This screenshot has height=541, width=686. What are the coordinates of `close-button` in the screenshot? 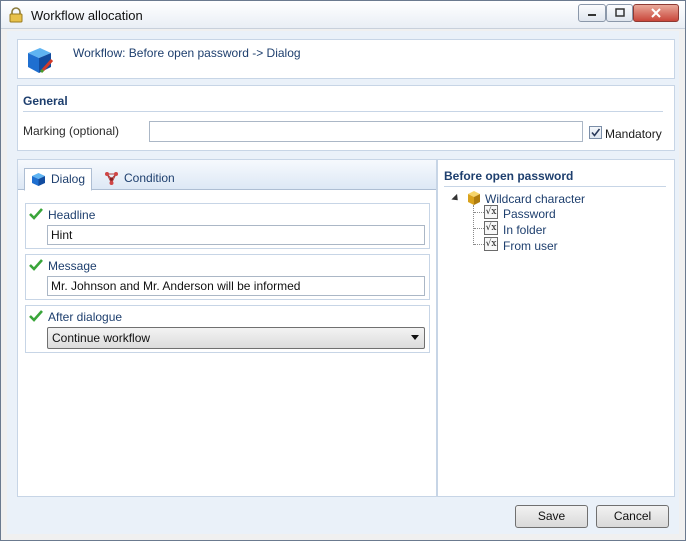 It's located at (656, 13).